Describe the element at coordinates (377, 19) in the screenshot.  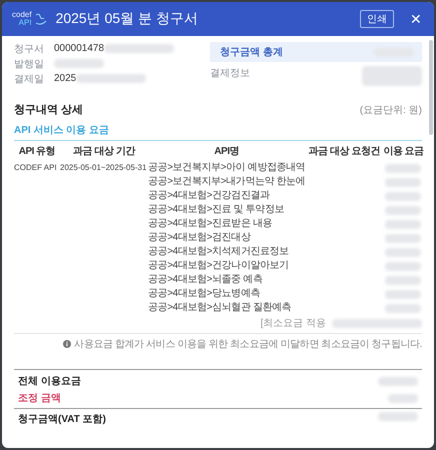
I see `print-button: 인쇄` at that location.